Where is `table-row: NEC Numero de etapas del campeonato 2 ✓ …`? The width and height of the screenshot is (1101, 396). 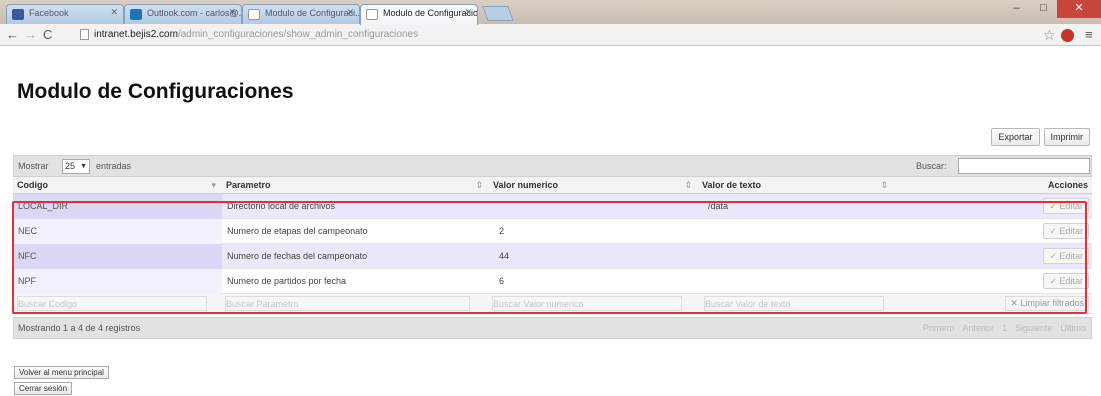
table-row: NEC Numero de etapas del campeonato 2 ✓ … is located at coordinates (552, 231).